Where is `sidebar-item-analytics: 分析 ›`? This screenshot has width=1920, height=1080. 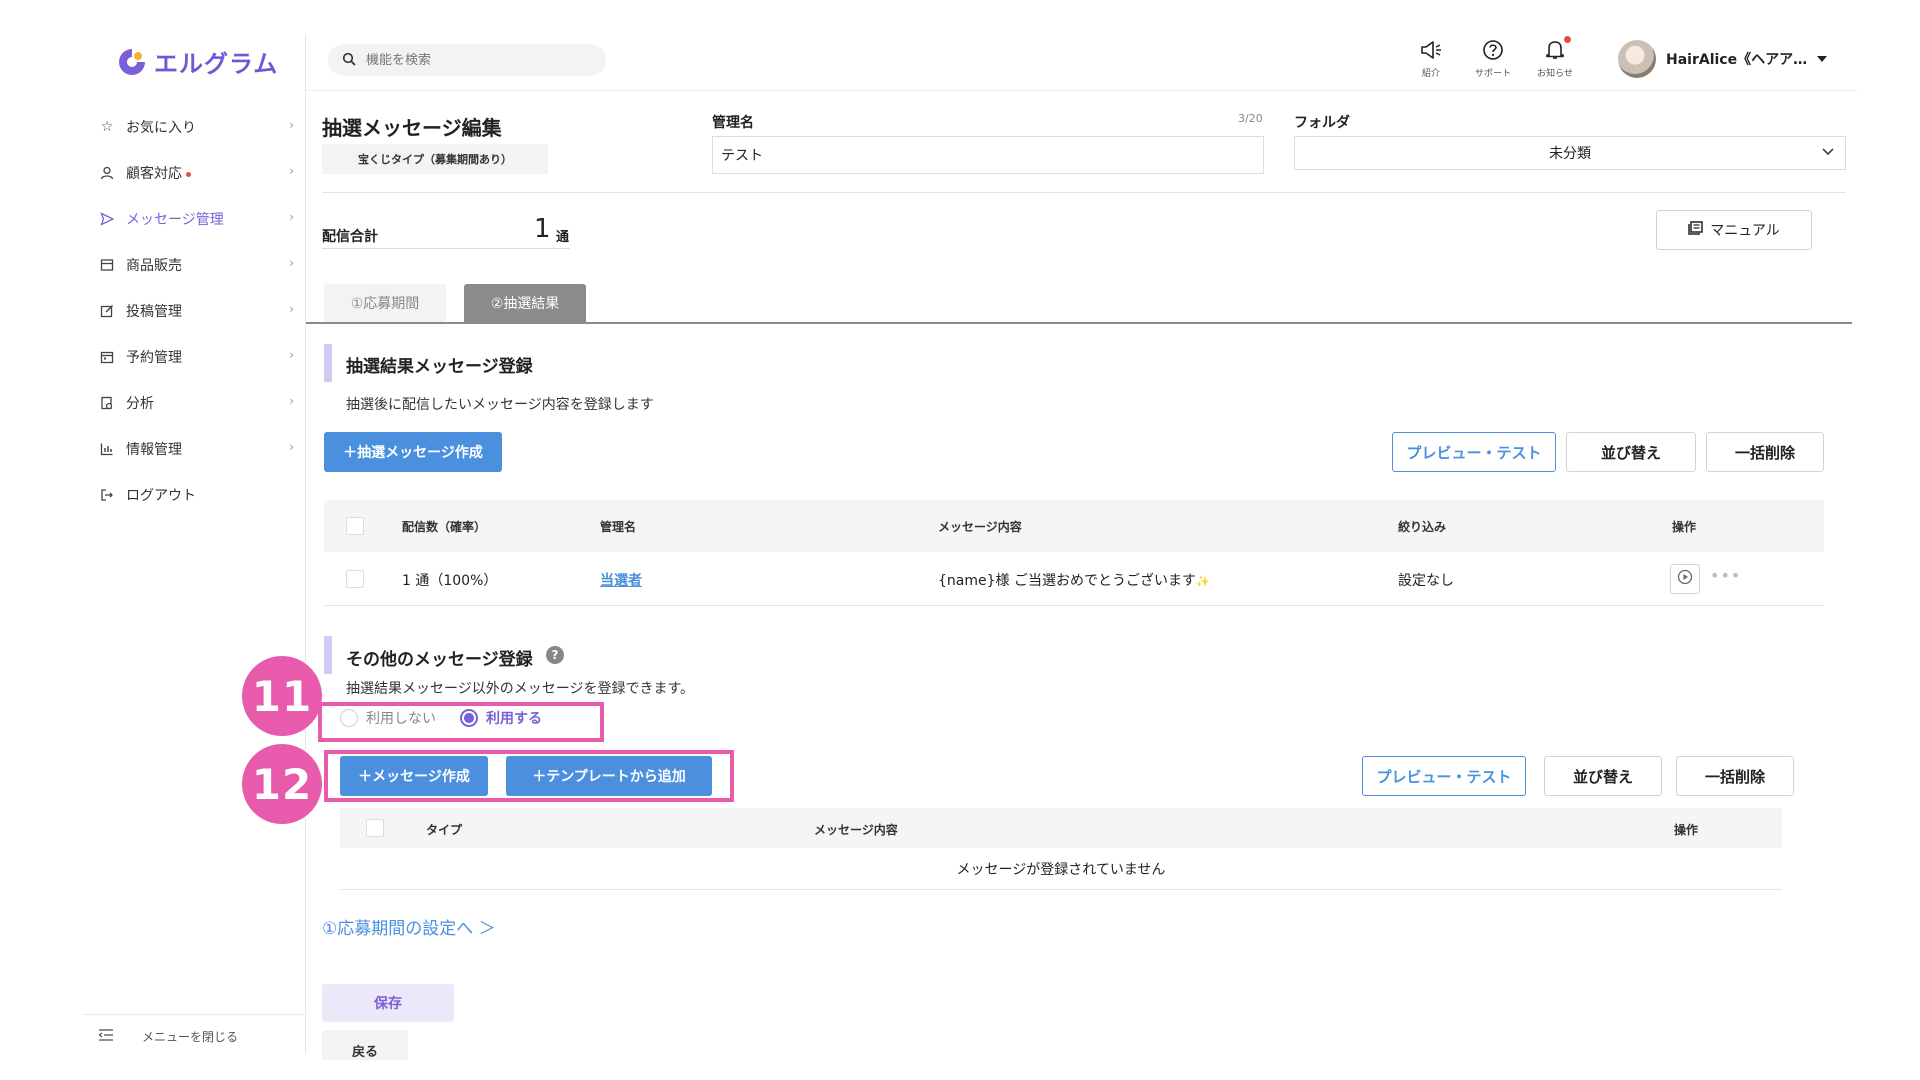 sidebar-item-analytics: 分析 › is located at coordinates (196, 403).